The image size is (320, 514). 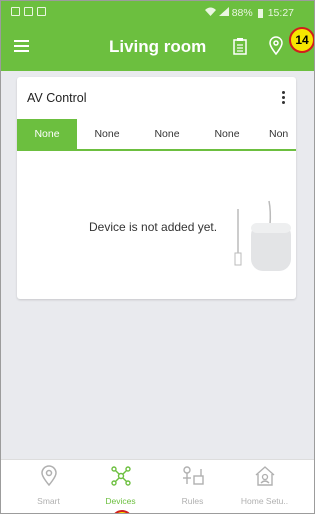 I want to click on hamburger-menu-icon, so click(x=21, y=46).